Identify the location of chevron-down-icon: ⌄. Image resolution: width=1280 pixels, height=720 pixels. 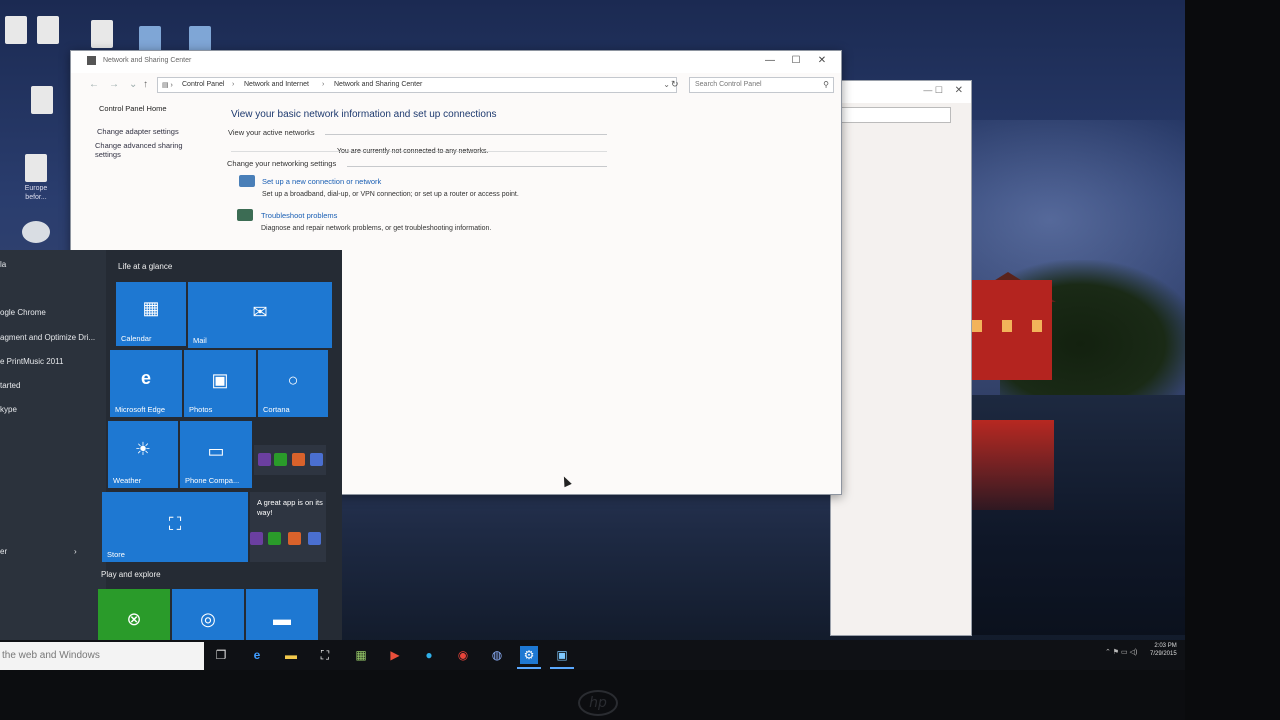
(666, 84).